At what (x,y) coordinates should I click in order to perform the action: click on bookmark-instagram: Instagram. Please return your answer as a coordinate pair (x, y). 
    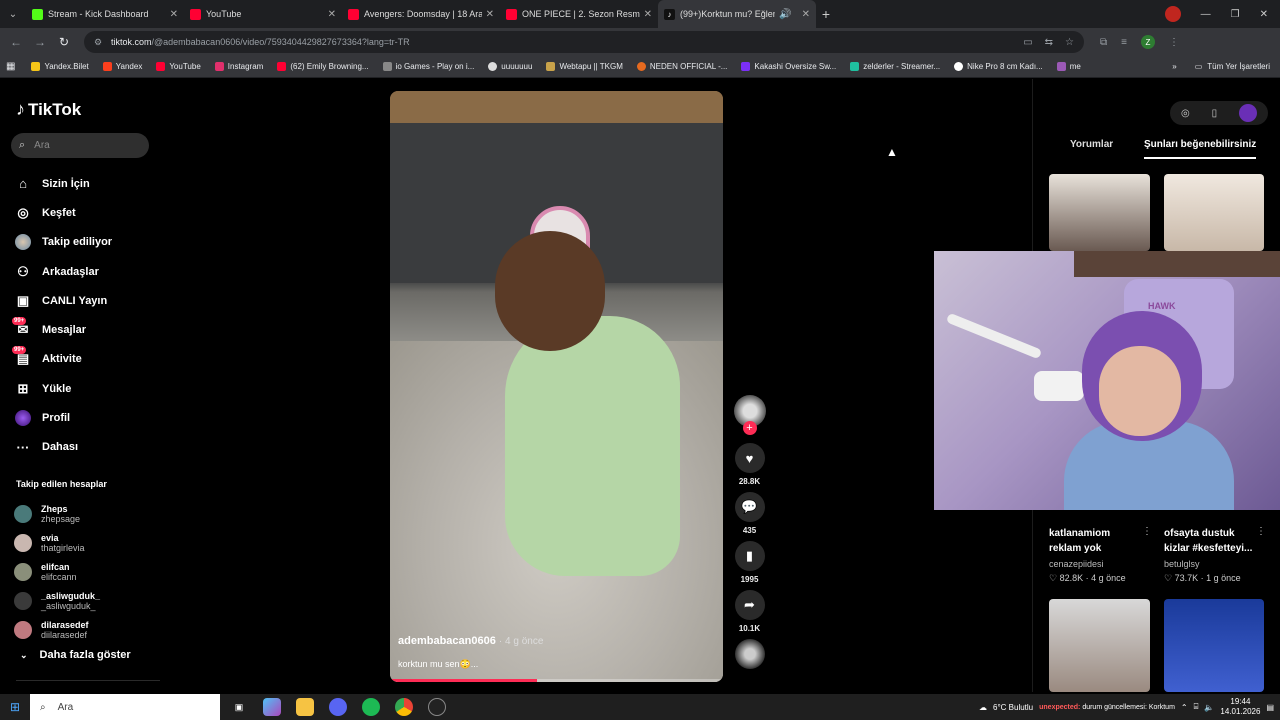
    Looking at the image, I should click on (238, 66).